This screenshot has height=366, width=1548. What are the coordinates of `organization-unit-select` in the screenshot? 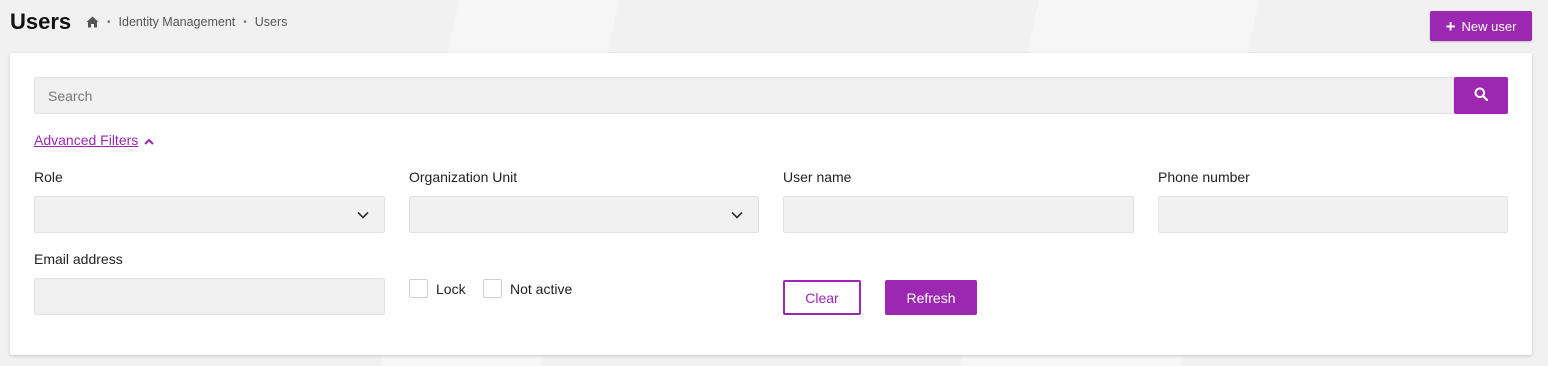 It's located at (584, 214).